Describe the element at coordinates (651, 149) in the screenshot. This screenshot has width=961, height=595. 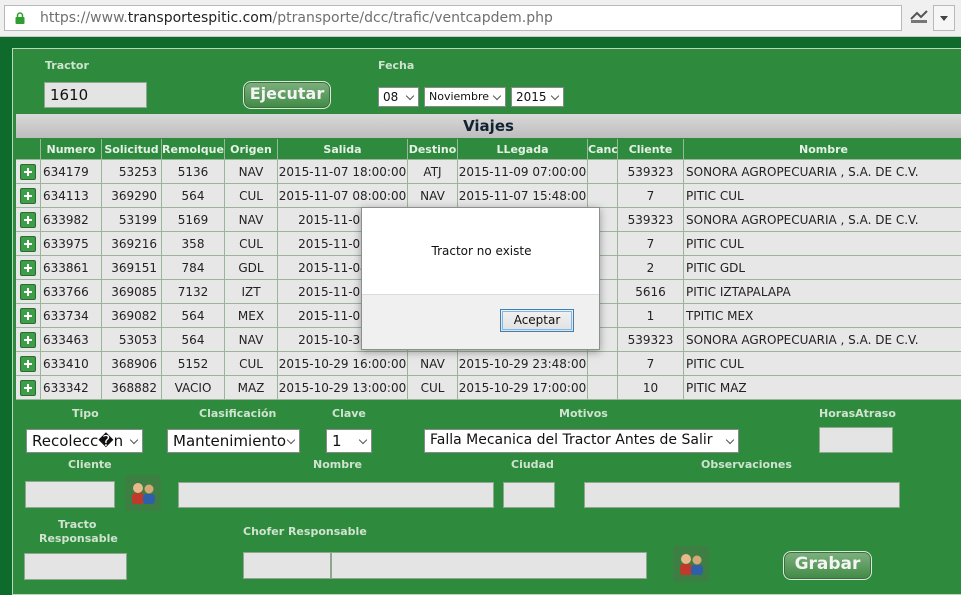
I see `column-header-cliente: Cliente` at that location.